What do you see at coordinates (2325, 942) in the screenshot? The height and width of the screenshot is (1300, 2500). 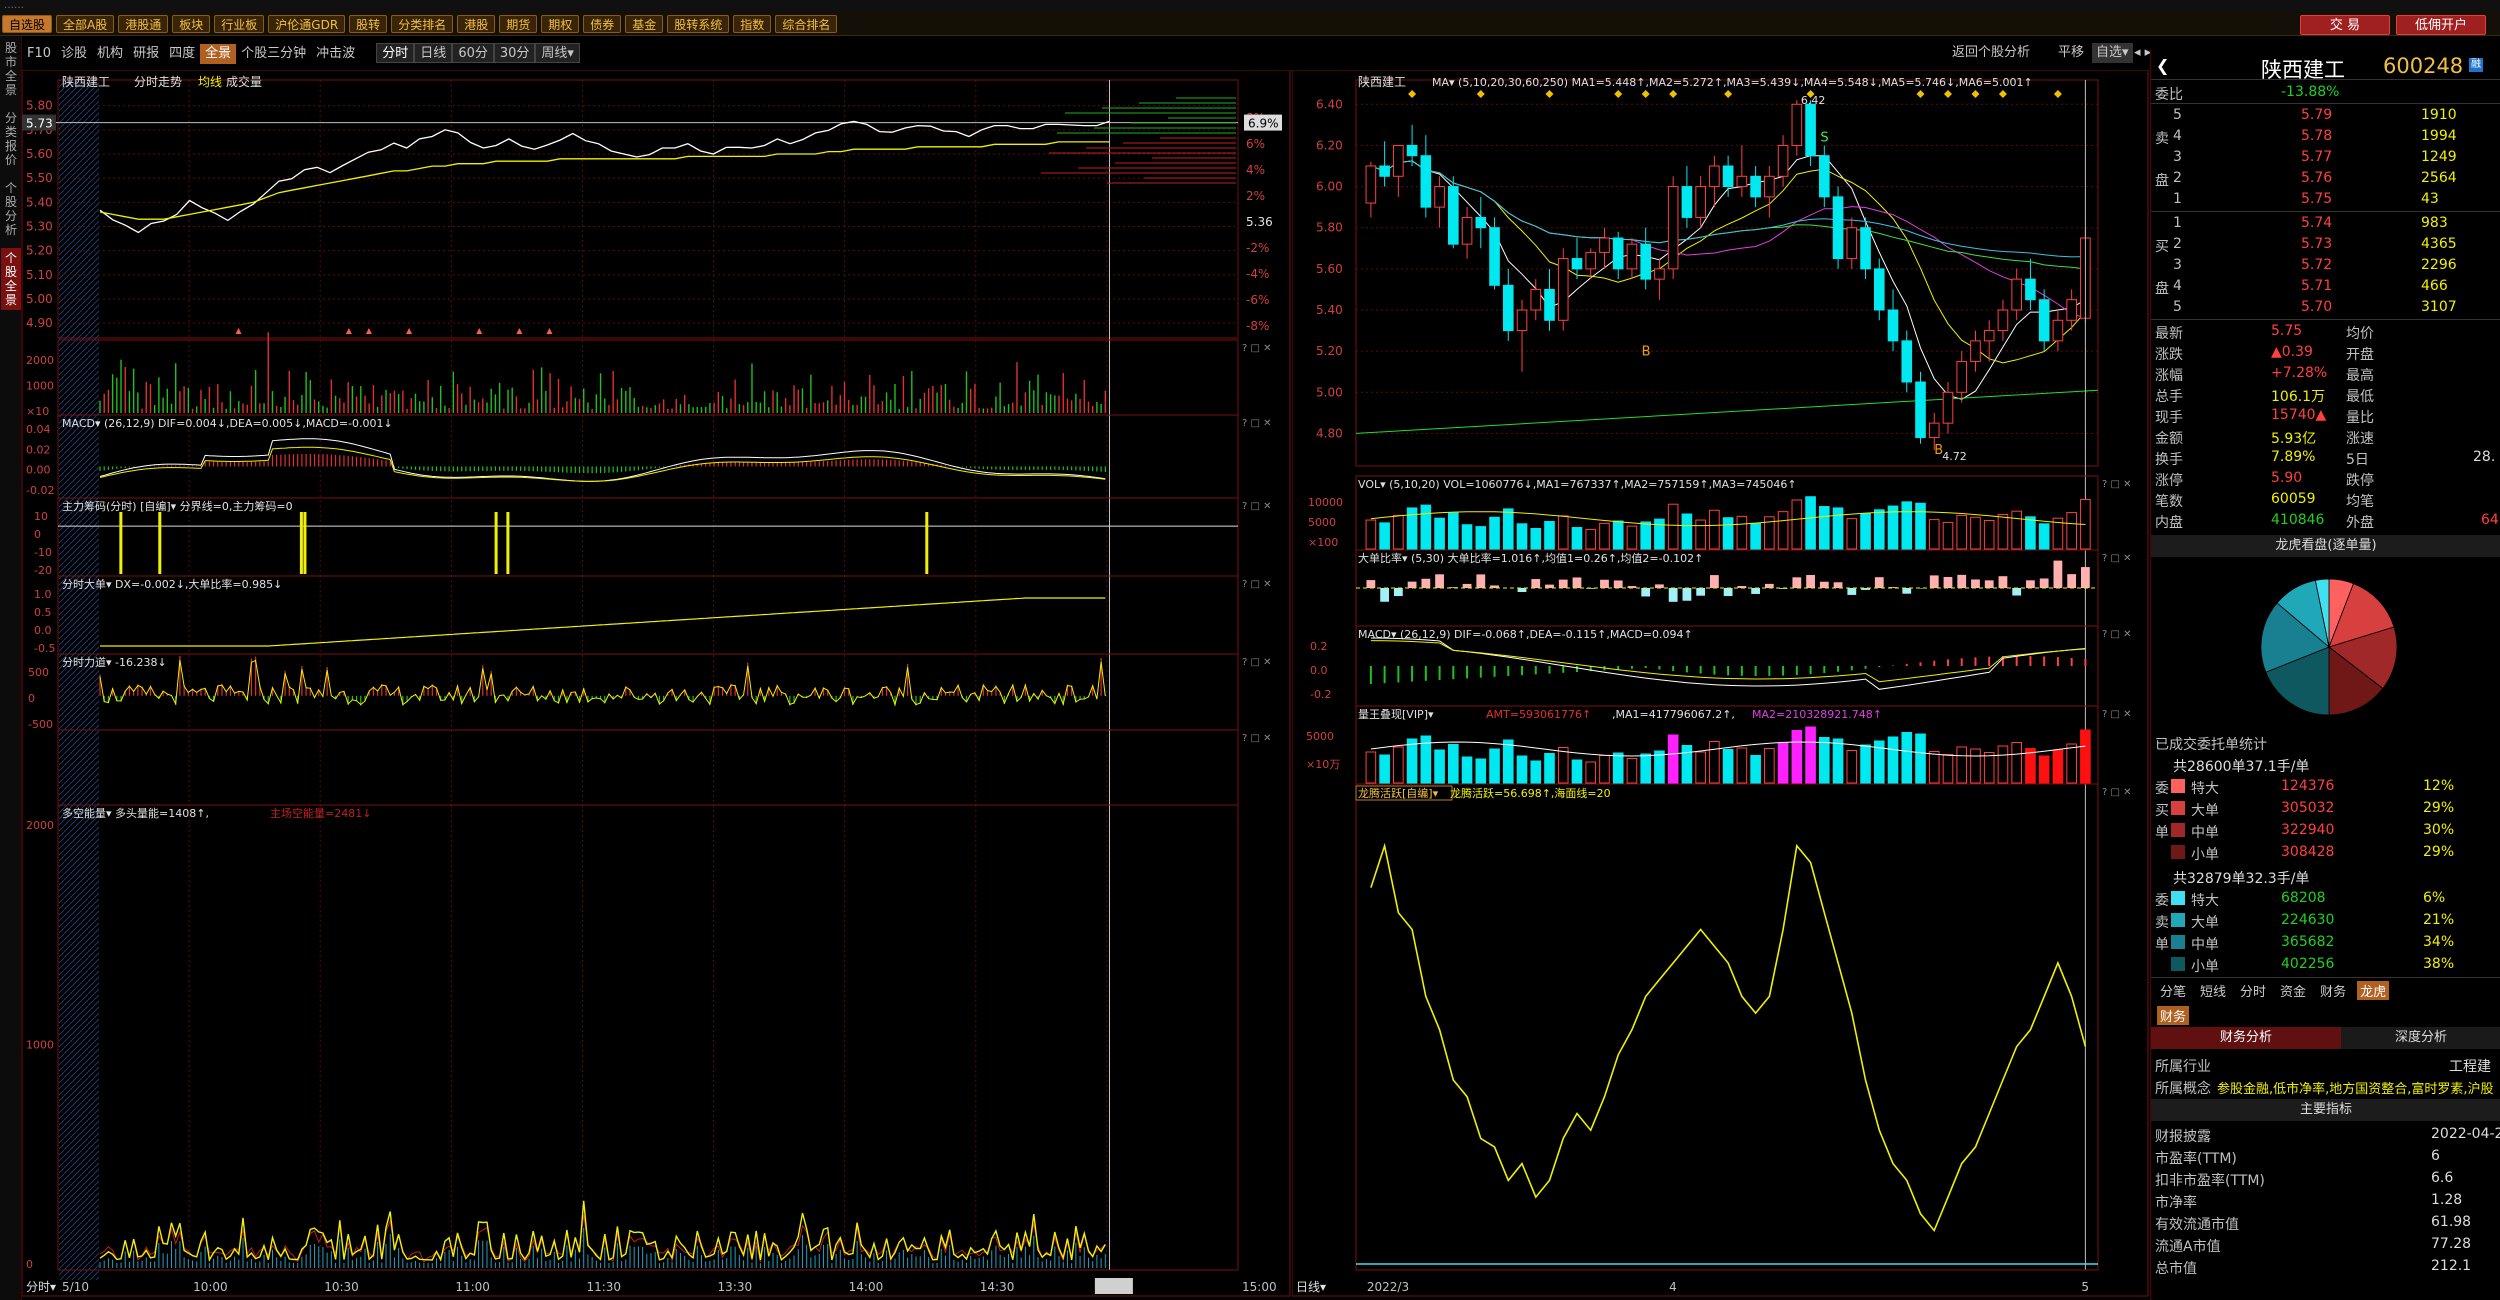 I see `sell-row: 中单 365682 34% 单` at bounding box center [2325, 942].